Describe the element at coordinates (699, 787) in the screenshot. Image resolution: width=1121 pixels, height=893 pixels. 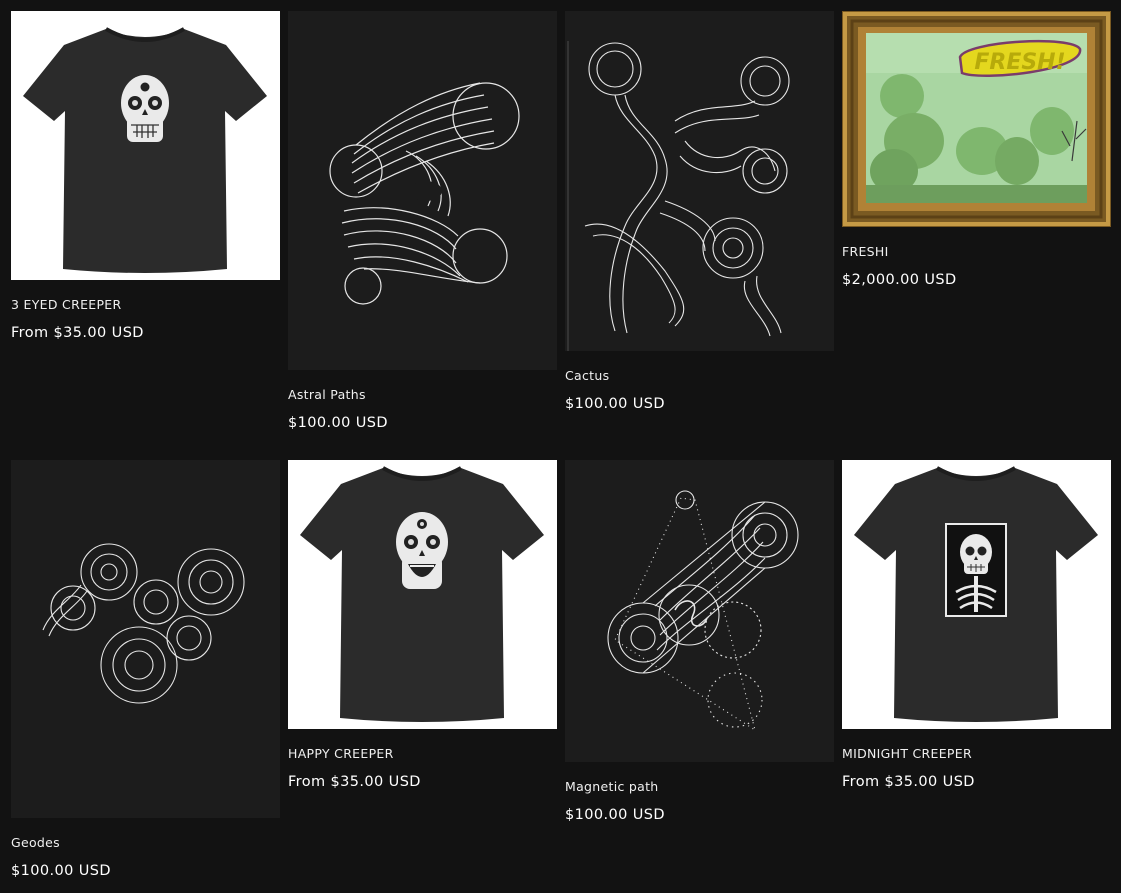
I see `product-title: Magnetic path` at that location.